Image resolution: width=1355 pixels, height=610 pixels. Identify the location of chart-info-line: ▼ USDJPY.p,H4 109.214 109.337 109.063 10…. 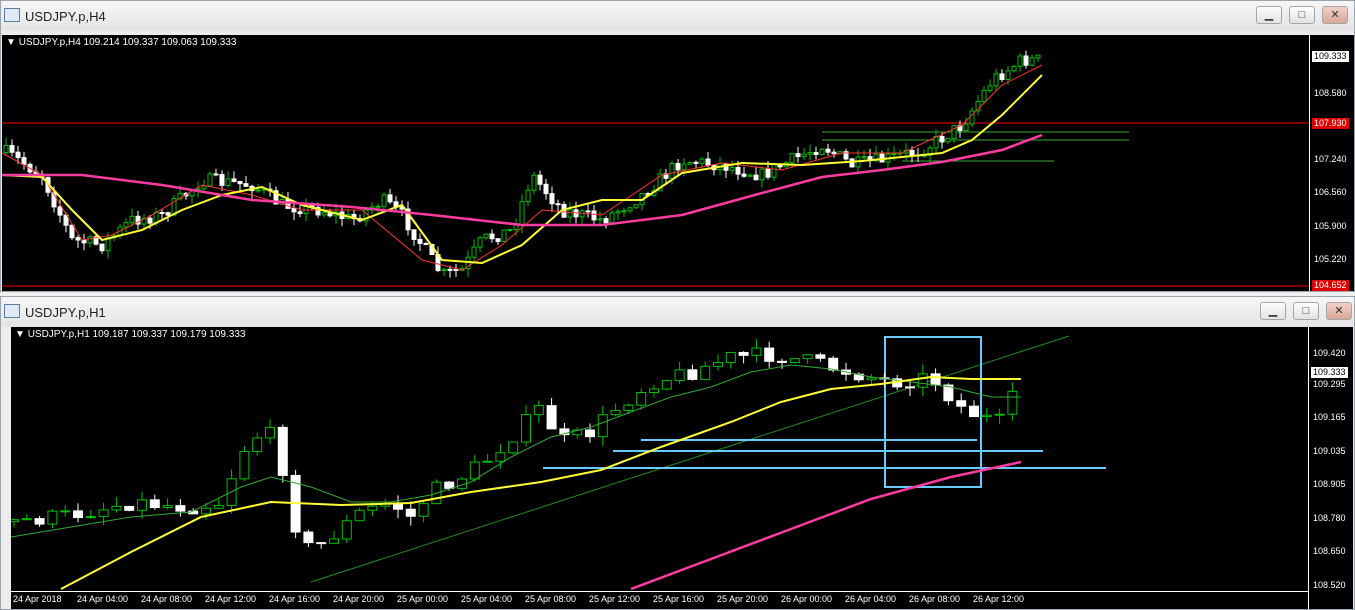
(121, 42).